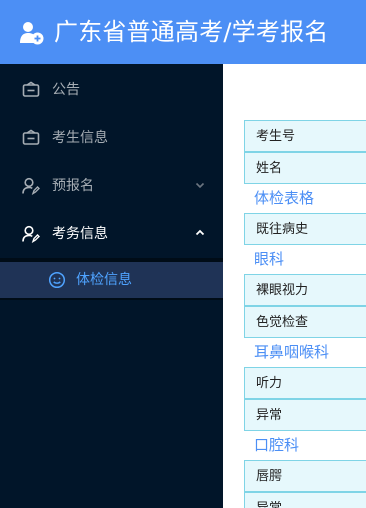  I want to click on sidebar-item-exam-affairs: 考务信息, so click(111, 234).